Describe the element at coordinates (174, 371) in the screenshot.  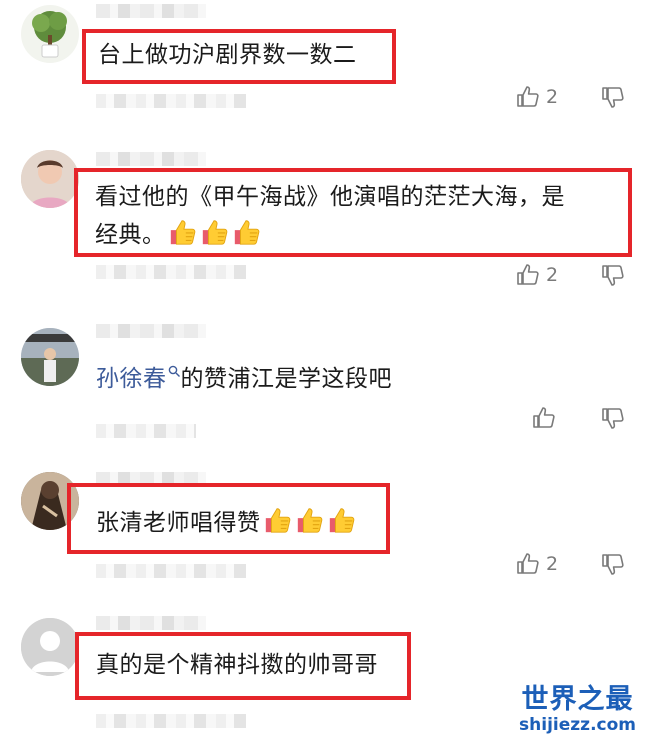
I see `search-icon` at that location.